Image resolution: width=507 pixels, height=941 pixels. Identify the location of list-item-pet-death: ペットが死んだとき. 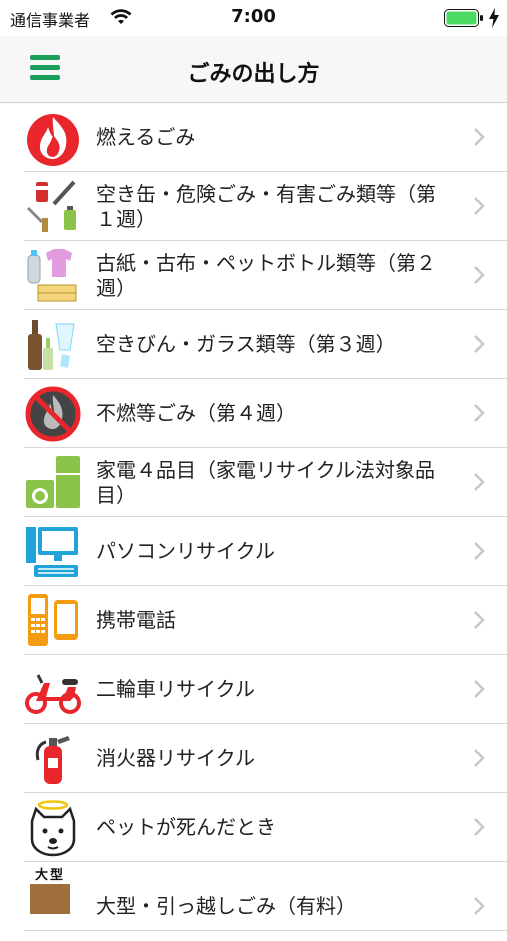
(253, 827).